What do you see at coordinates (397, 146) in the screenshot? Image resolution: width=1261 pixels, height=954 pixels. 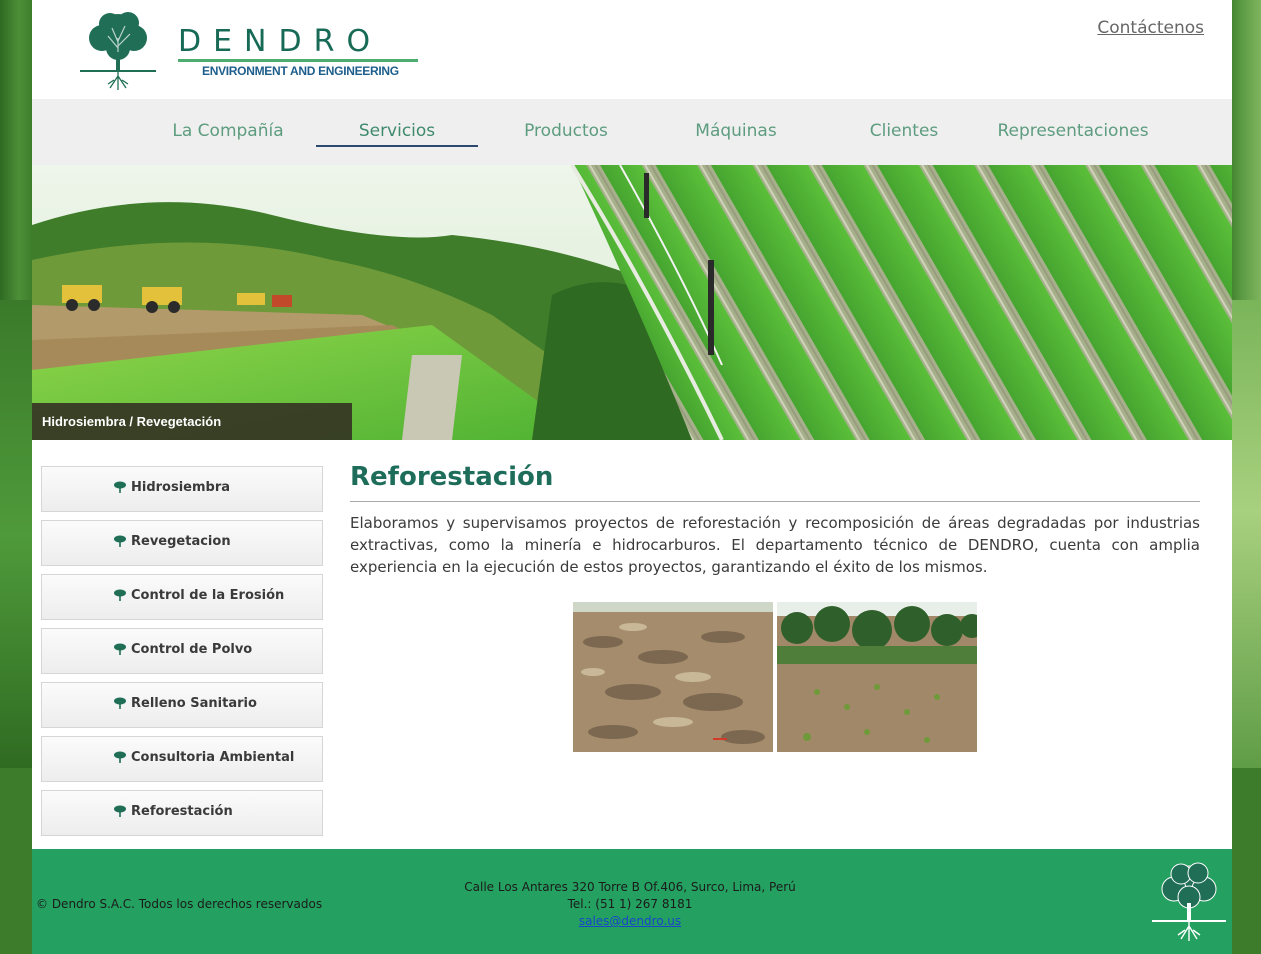 I see `nav-active-indicator` at bounding box center [397, 146].